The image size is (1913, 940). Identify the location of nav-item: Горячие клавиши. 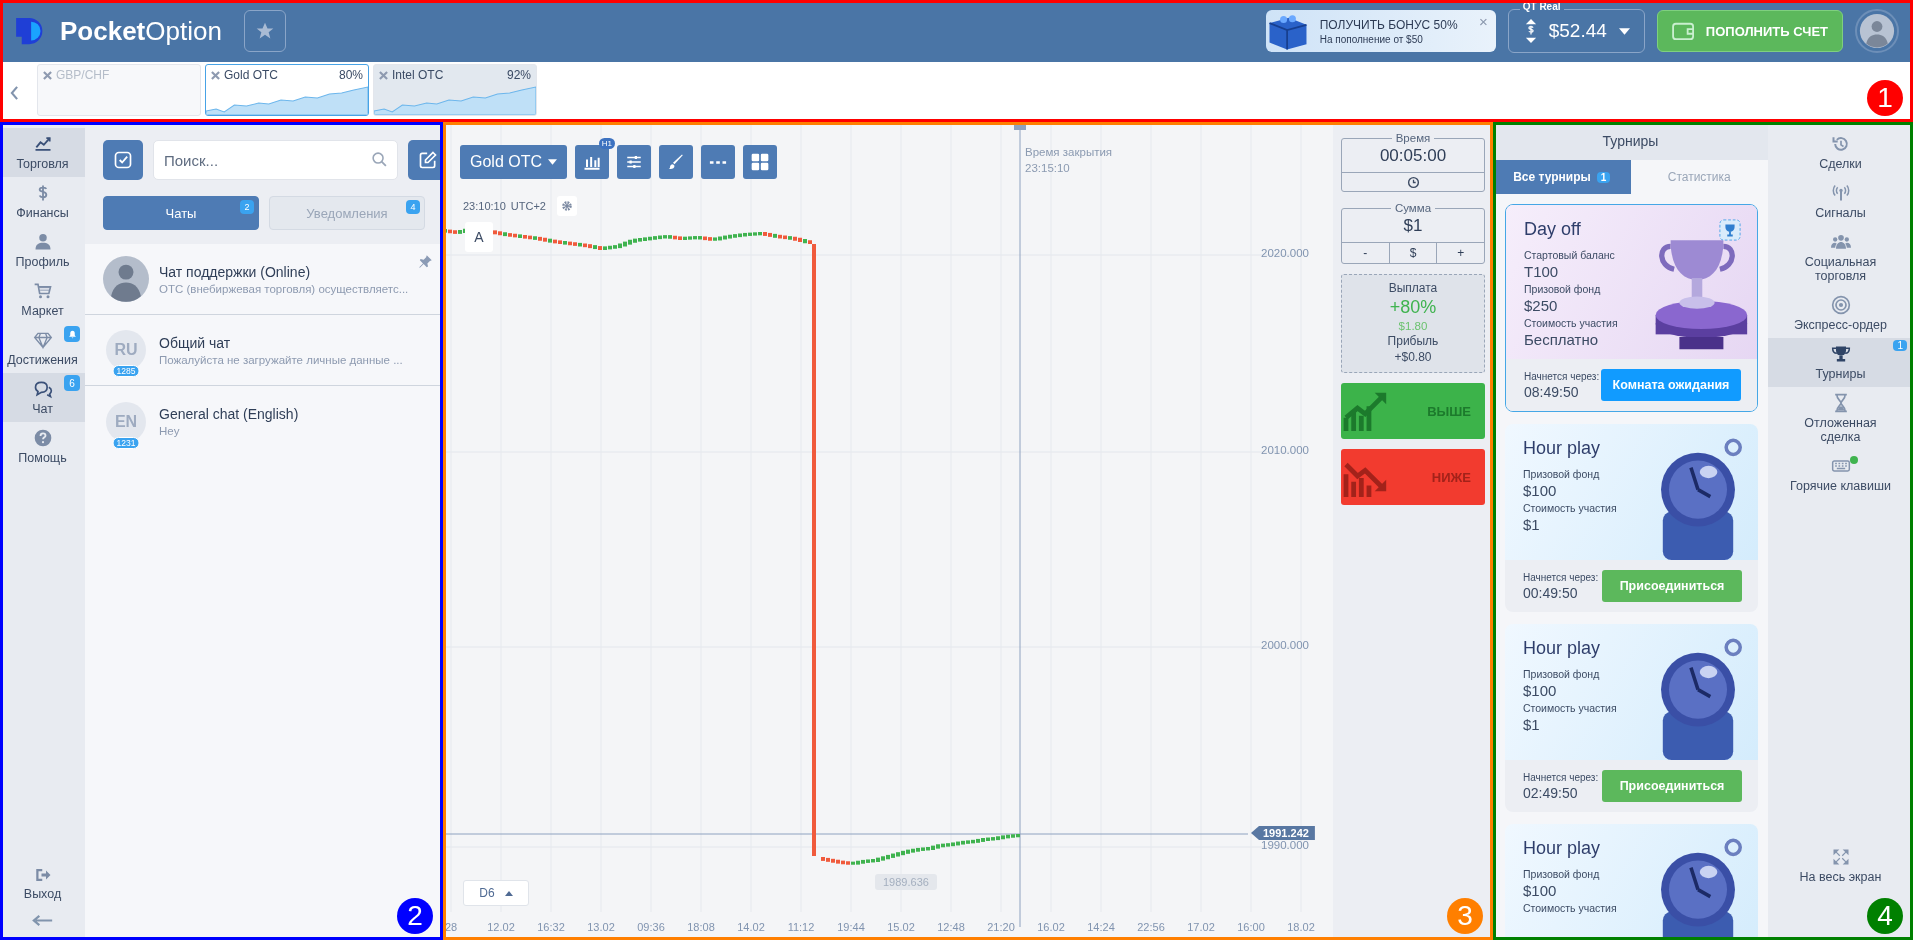
(1840, 474).